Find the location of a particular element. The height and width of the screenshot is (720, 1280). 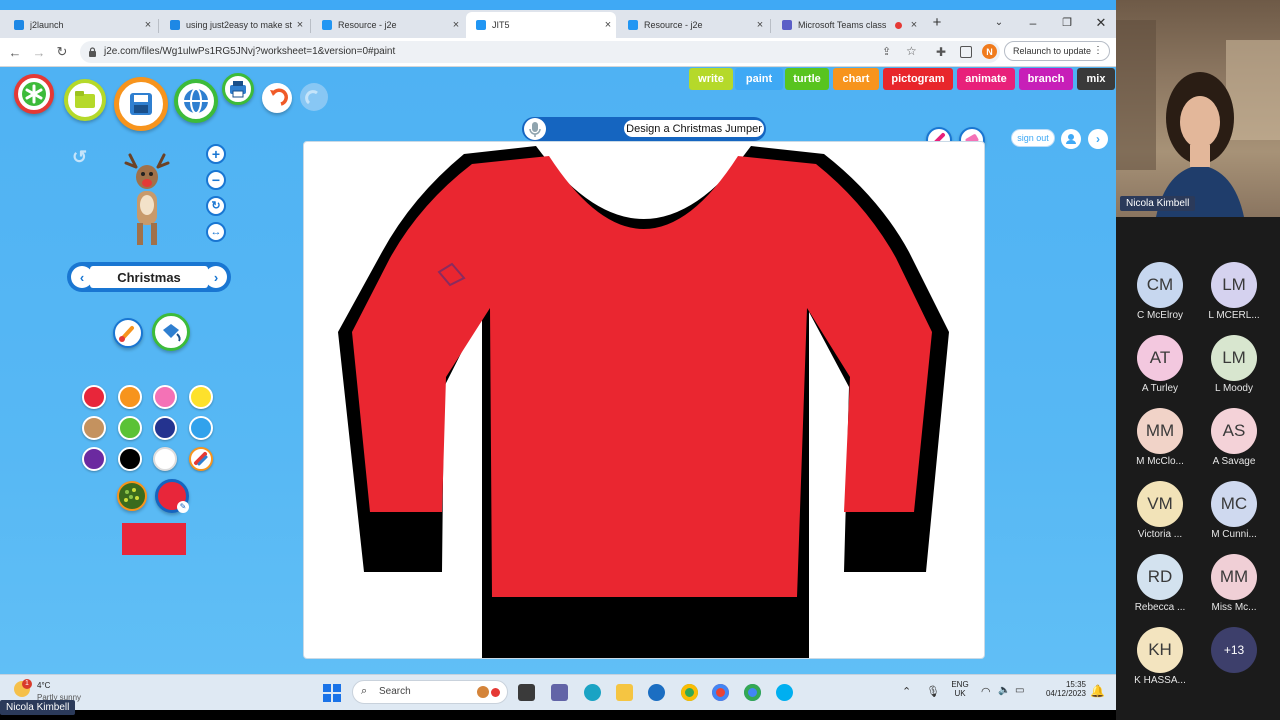

sign-out-button: sign out is located at coordinates (1033, 138).